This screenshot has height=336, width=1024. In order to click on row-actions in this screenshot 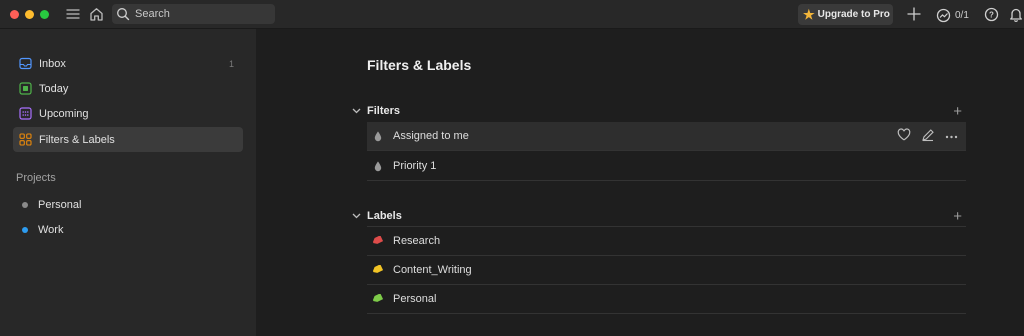, I will do `click(927, 136)`.